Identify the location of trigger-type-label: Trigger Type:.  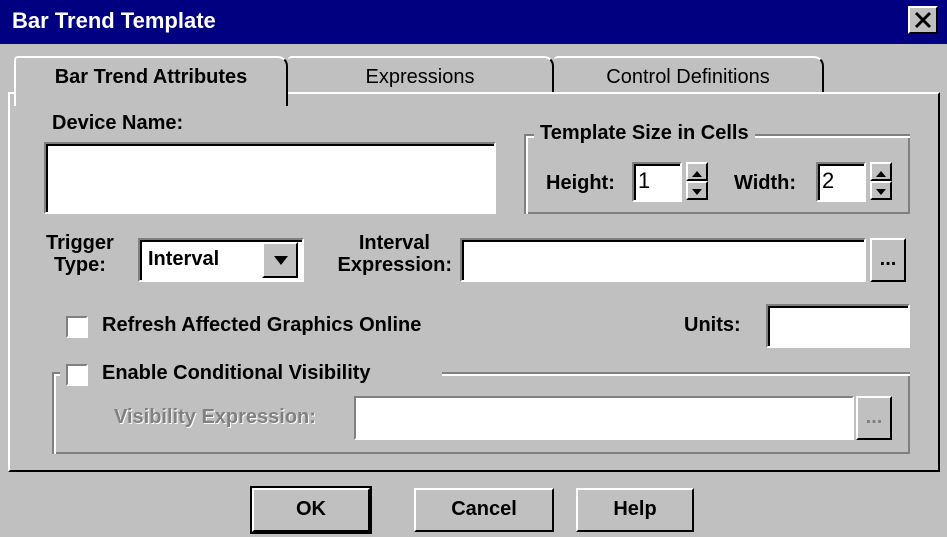
(80, 254).